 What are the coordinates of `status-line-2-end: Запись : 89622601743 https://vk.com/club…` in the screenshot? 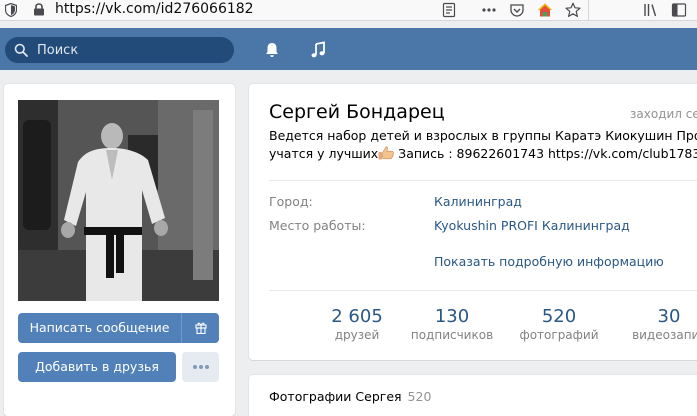 It's located at (545, 153).